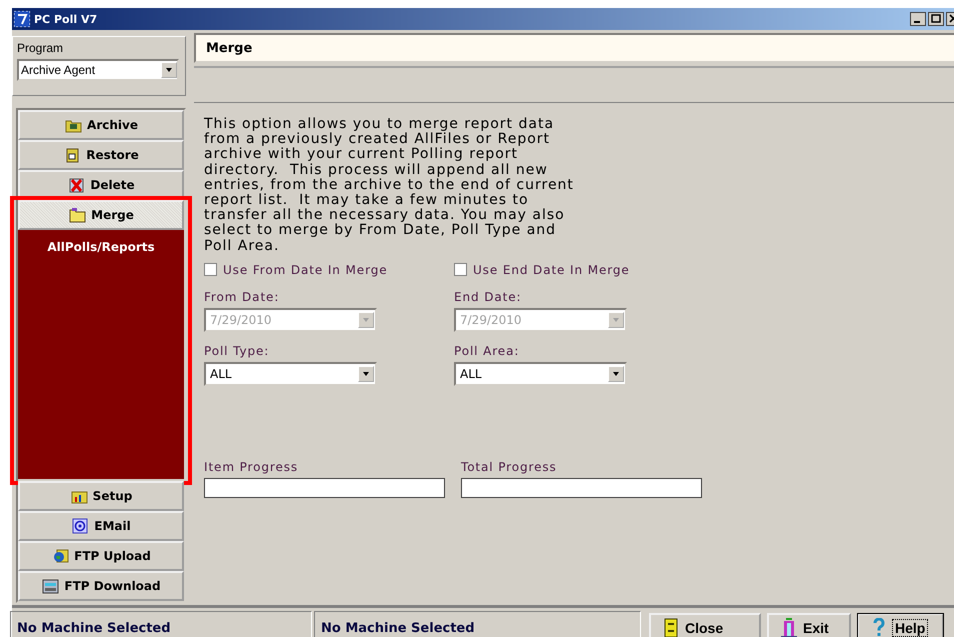  I want to click on dialog-button: Exit, so click(809, 625).